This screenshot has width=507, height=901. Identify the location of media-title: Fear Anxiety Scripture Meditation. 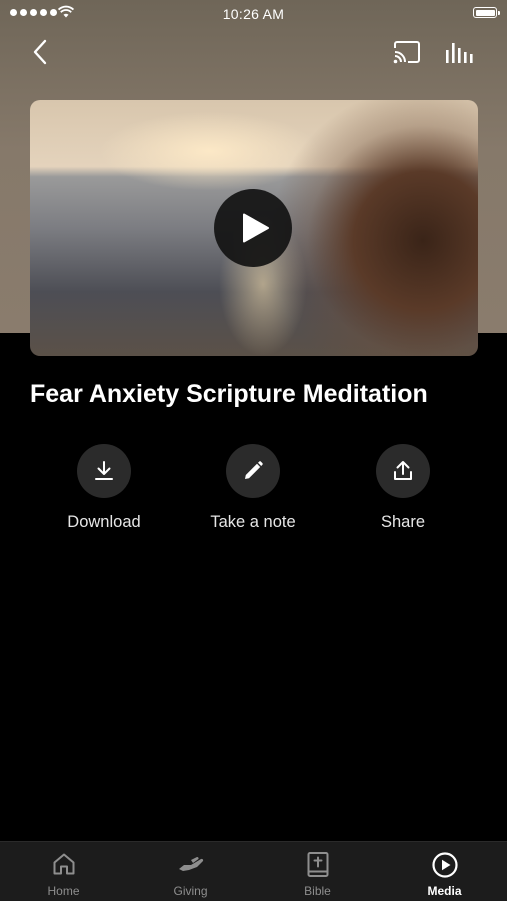
(229, 394).